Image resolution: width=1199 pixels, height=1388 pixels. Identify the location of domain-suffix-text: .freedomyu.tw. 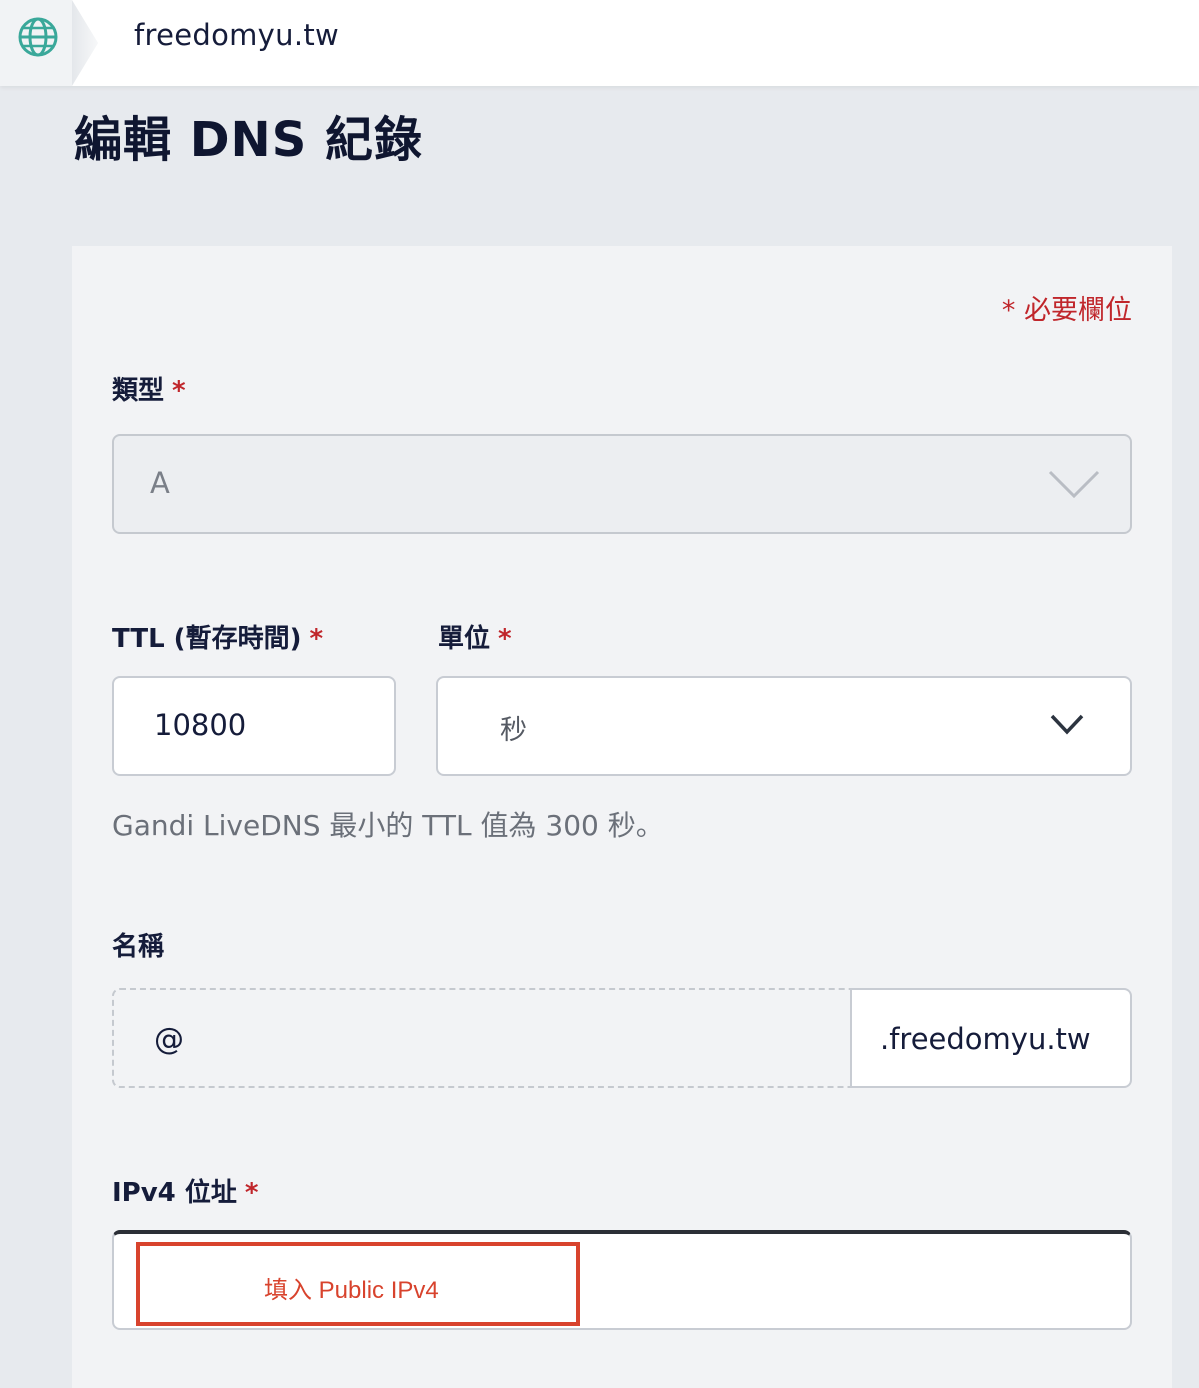
(985, 1039).